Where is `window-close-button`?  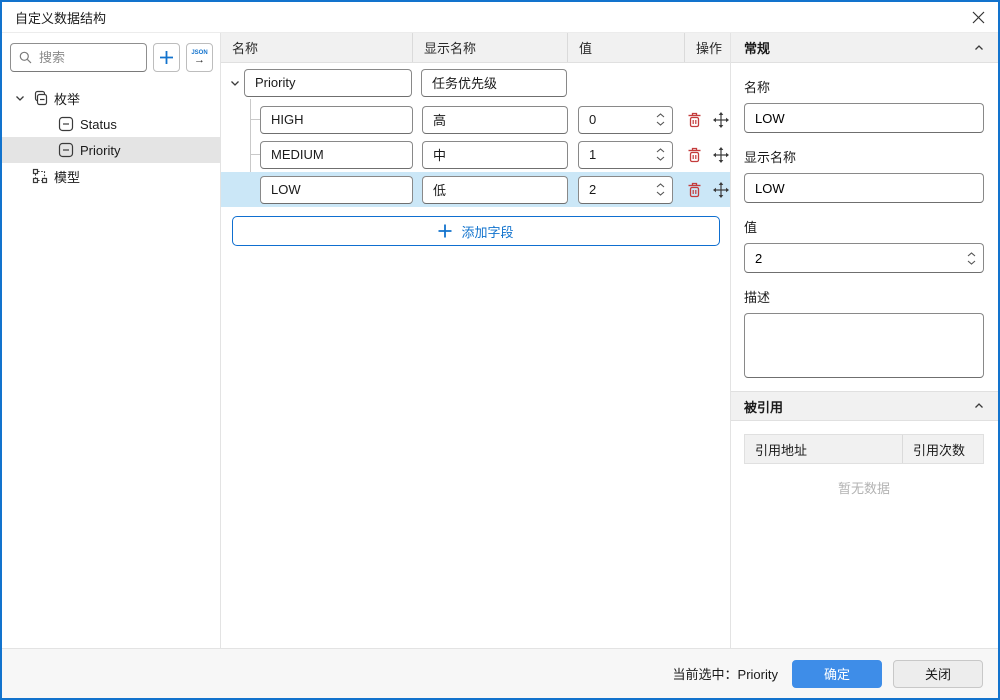
window-close-button is located at coordinates (978, 17).